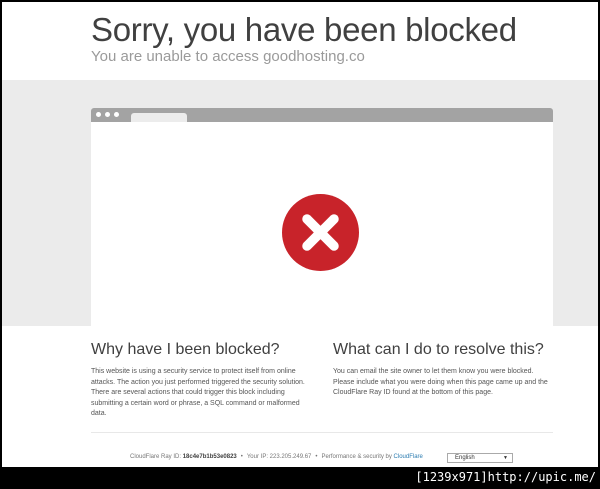 The width and height of the screenshot is (600, 489). I want to click on ray-id-value: 18c4e7b1b53e0823, so click(209, 457).